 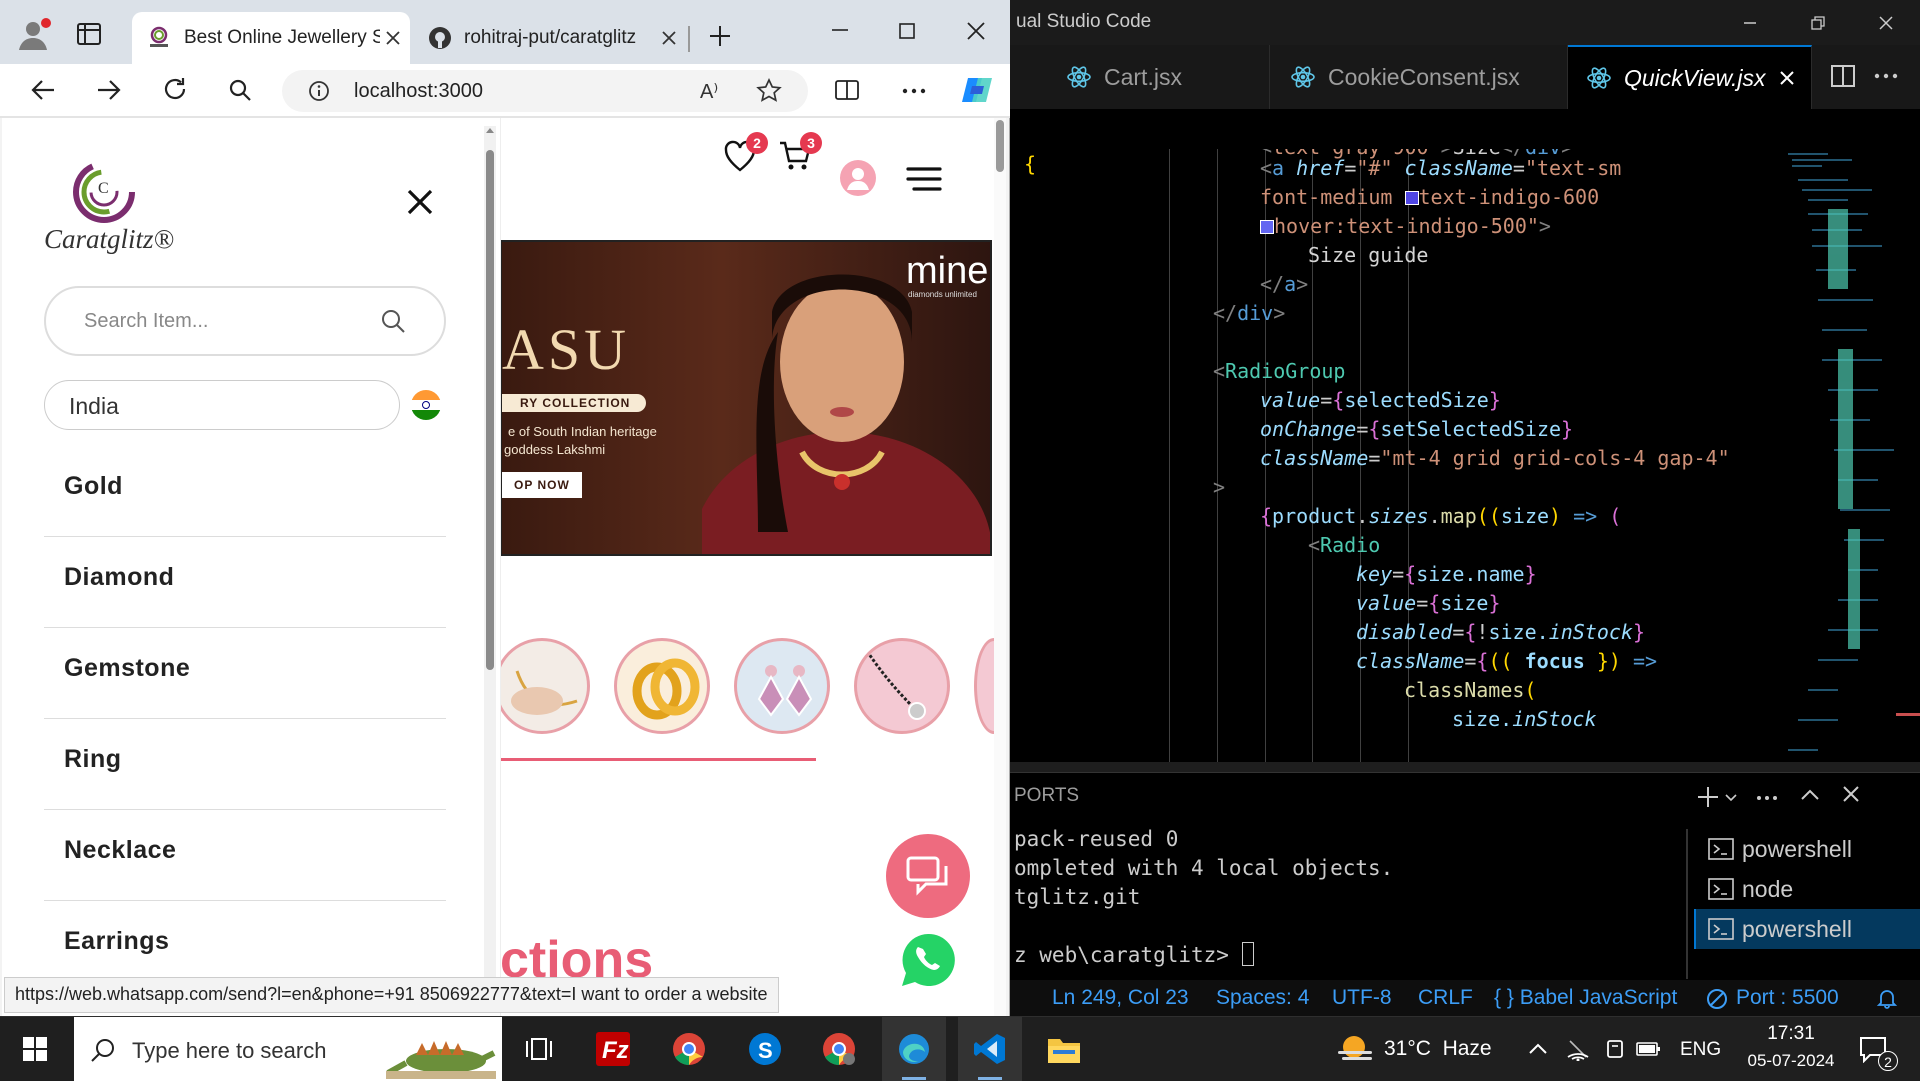 I want to click on chrome-icon, so click(x=689, y=1049).